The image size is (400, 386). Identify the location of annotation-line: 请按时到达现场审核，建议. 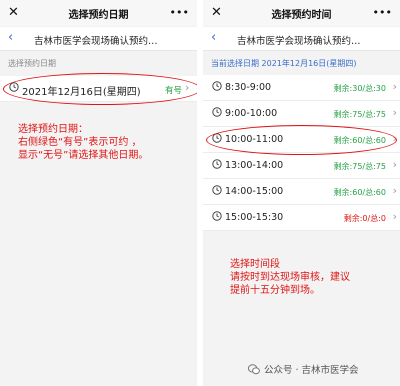
(290, 277).